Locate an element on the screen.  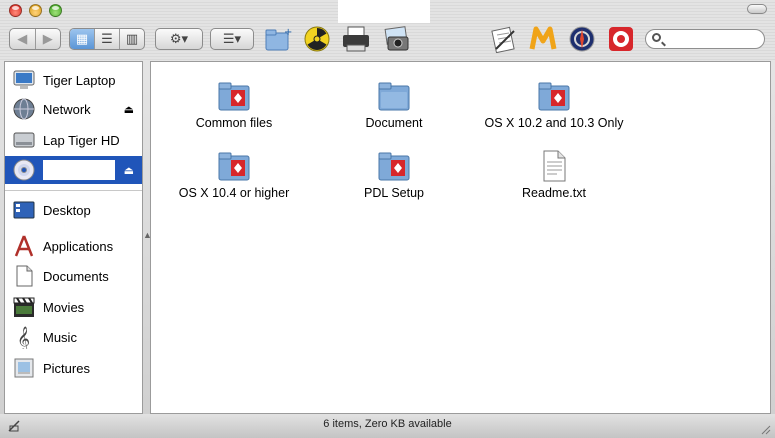
sidebar-item-desktop: Desktop is located at coordinates (73, 210).